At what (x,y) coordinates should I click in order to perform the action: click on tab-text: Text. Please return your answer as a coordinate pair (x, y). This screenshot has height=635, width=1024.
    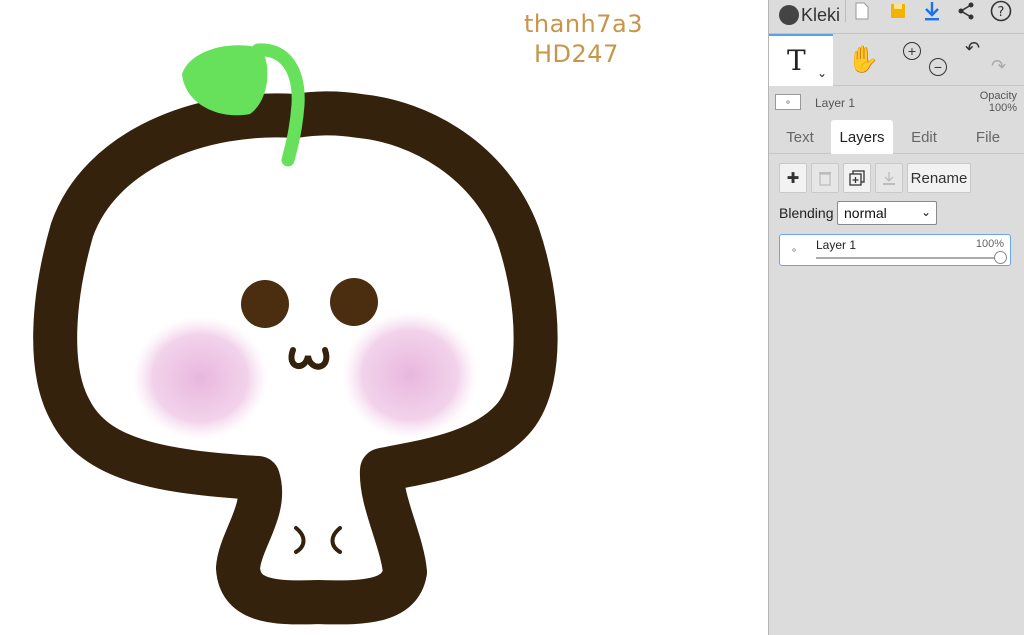
    Looking at the image, I should click on (800, 137).